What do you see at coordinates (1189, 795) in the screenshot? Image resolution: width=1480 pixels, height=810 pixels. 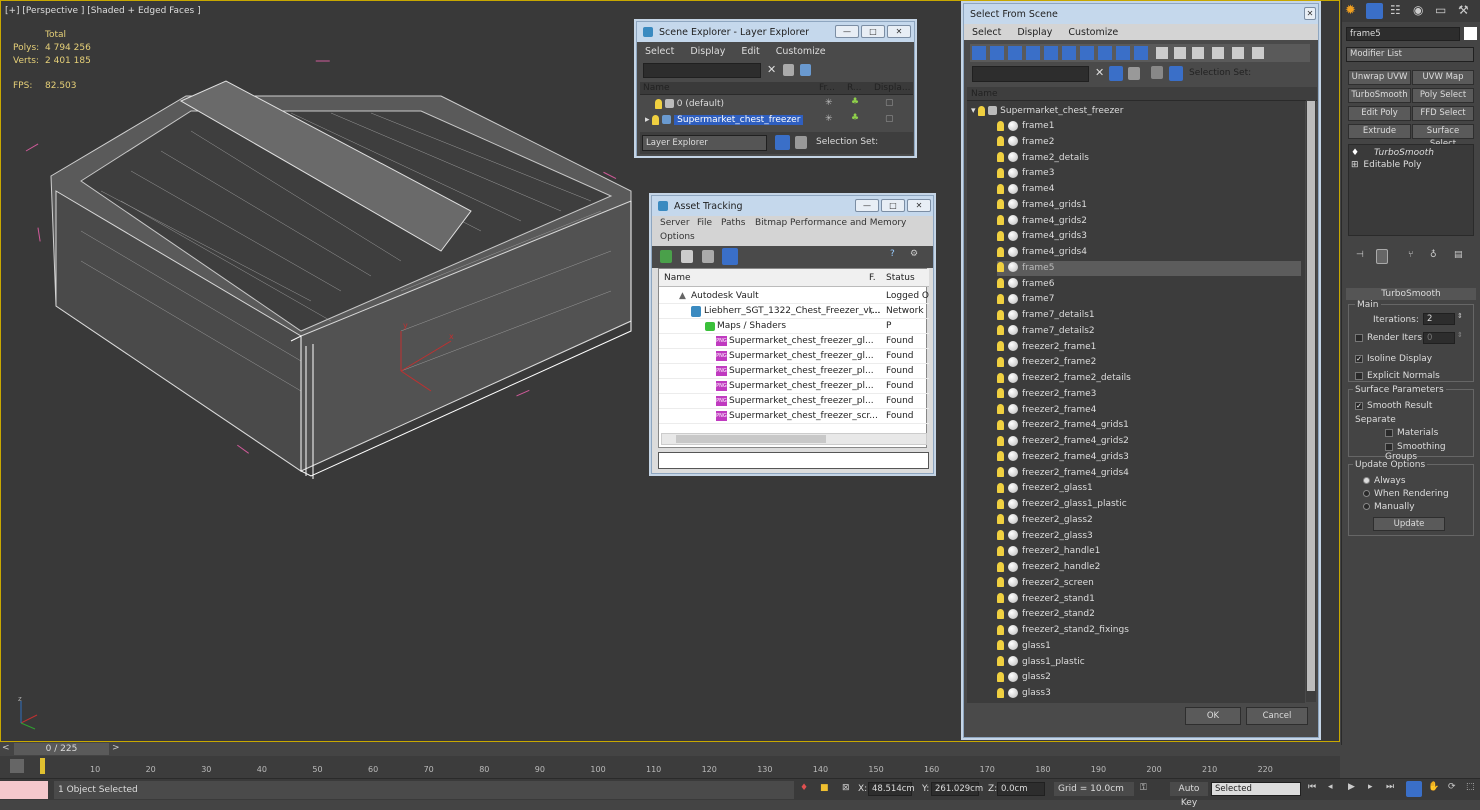 I see `auto-key-button: Auto Key` at bounding box center [1189, 795].